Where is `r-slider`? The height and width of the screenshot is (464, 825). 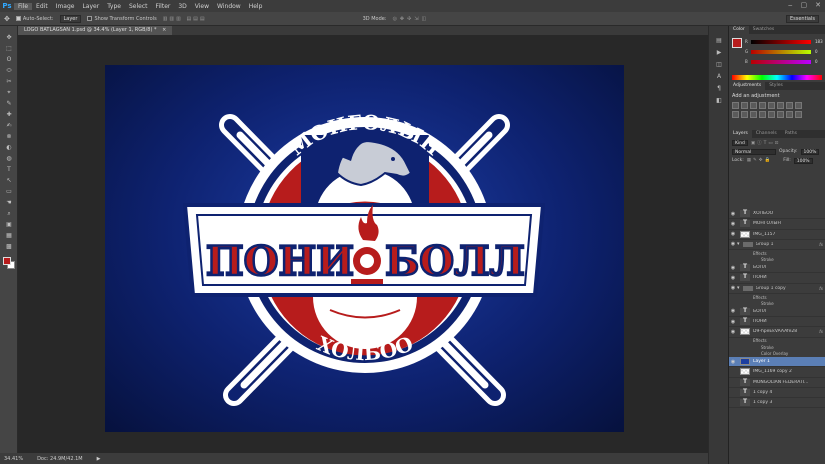
r-slider is located at coordinates (781, 42).